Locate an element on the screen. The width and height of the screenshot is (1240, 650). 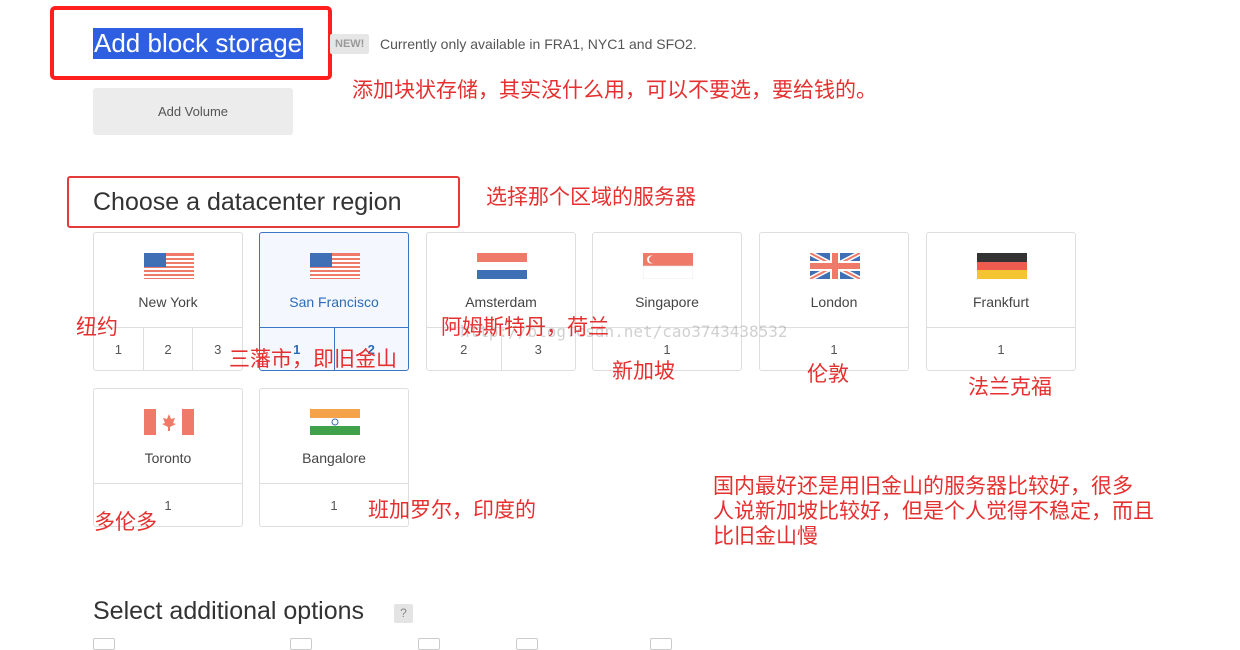
region-name: Amsterdam is located at coordinates (501, 302).